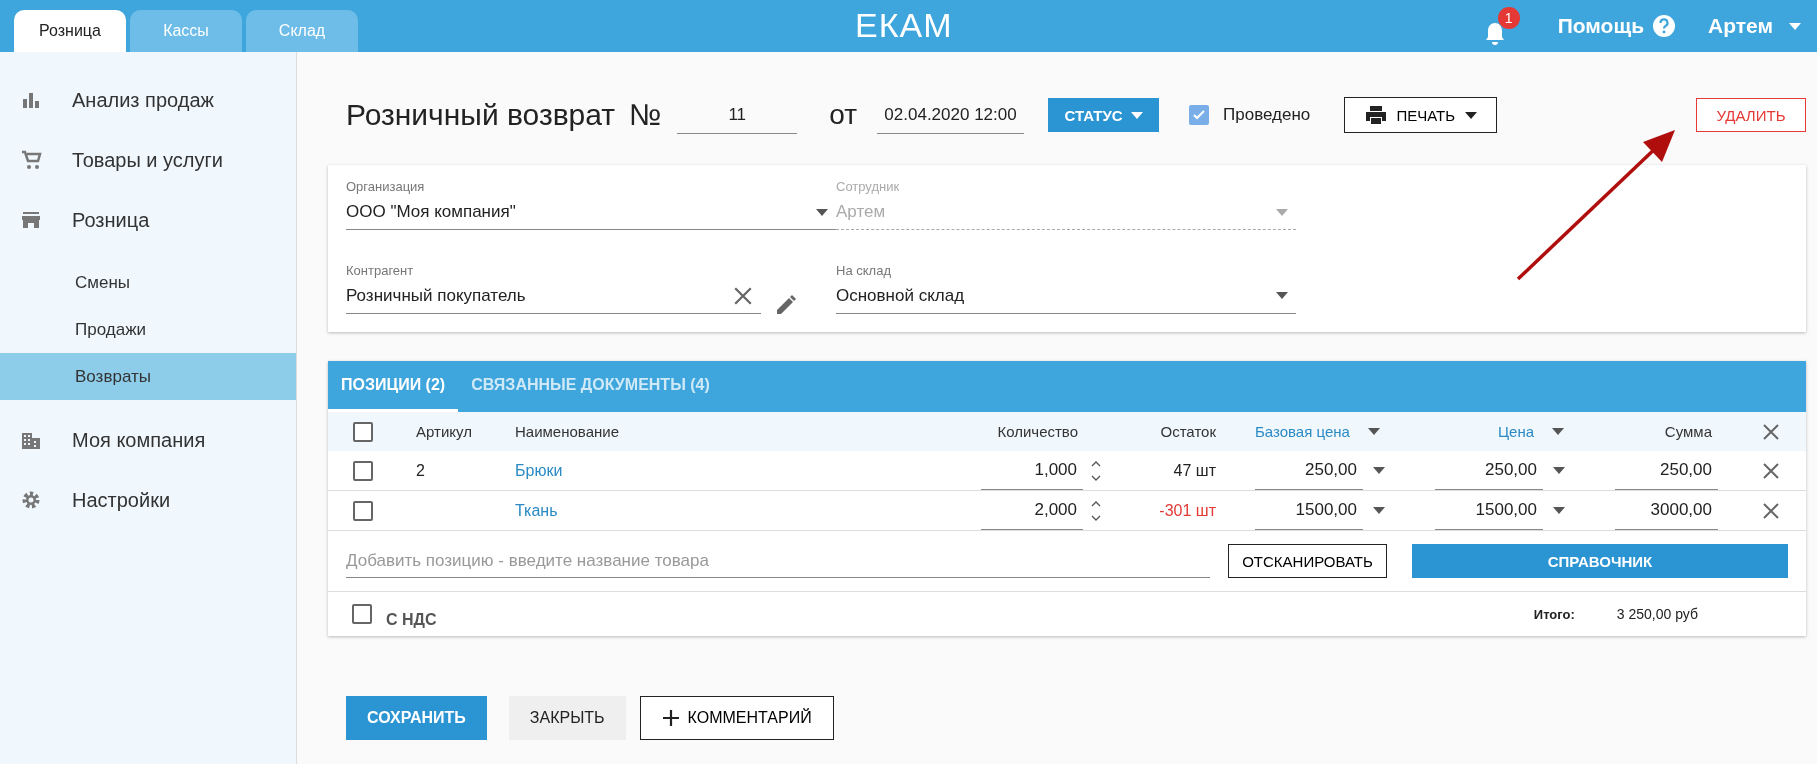 The image size is (1817, 764). Describe the element at coordinates (1494, 34) in the screenshot. I see `bell-icon` at that location.